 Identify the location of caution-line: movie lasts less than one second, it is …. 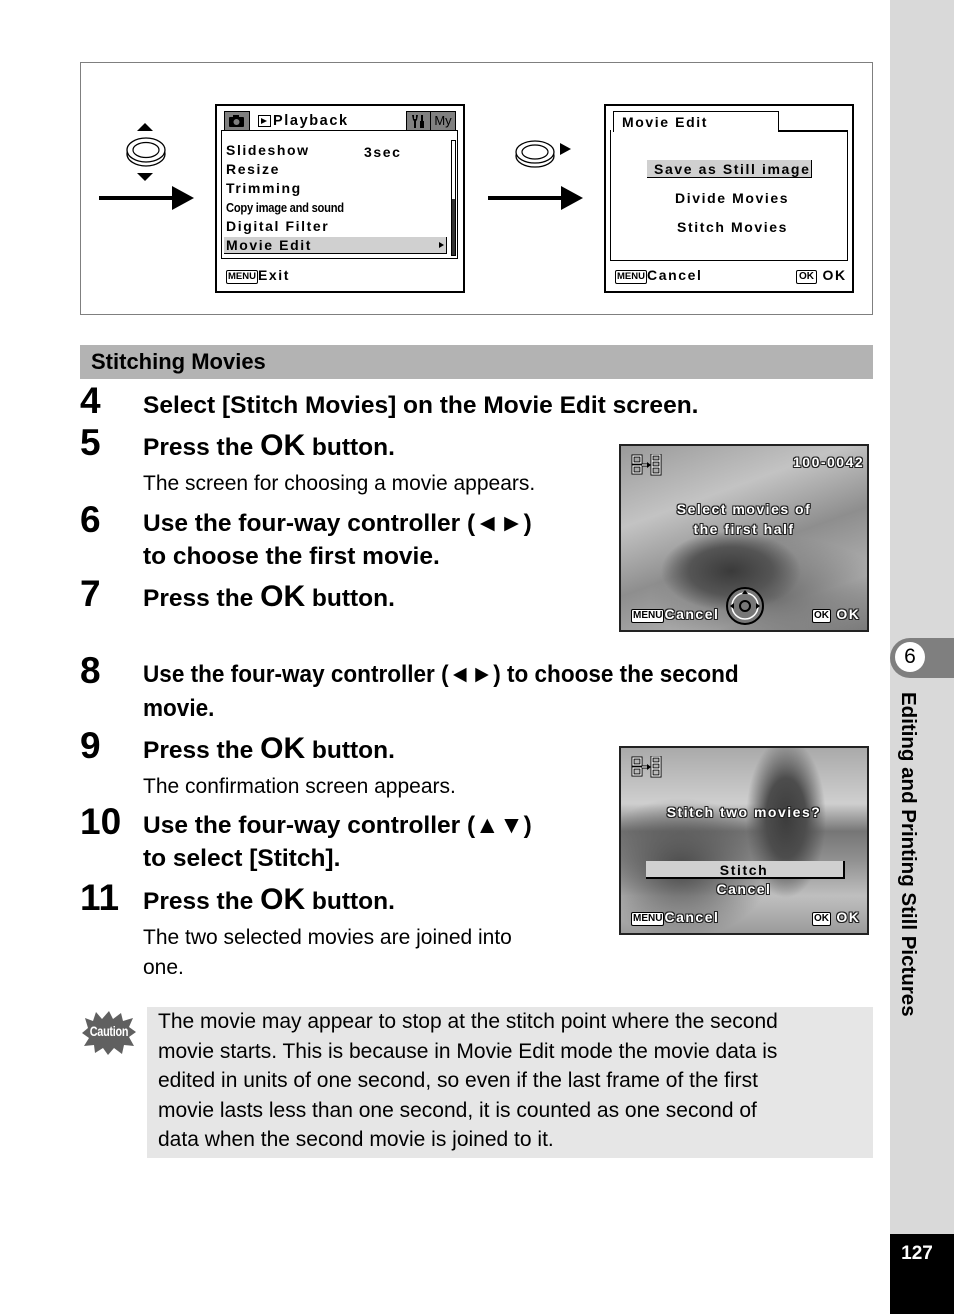
(457, 1110).